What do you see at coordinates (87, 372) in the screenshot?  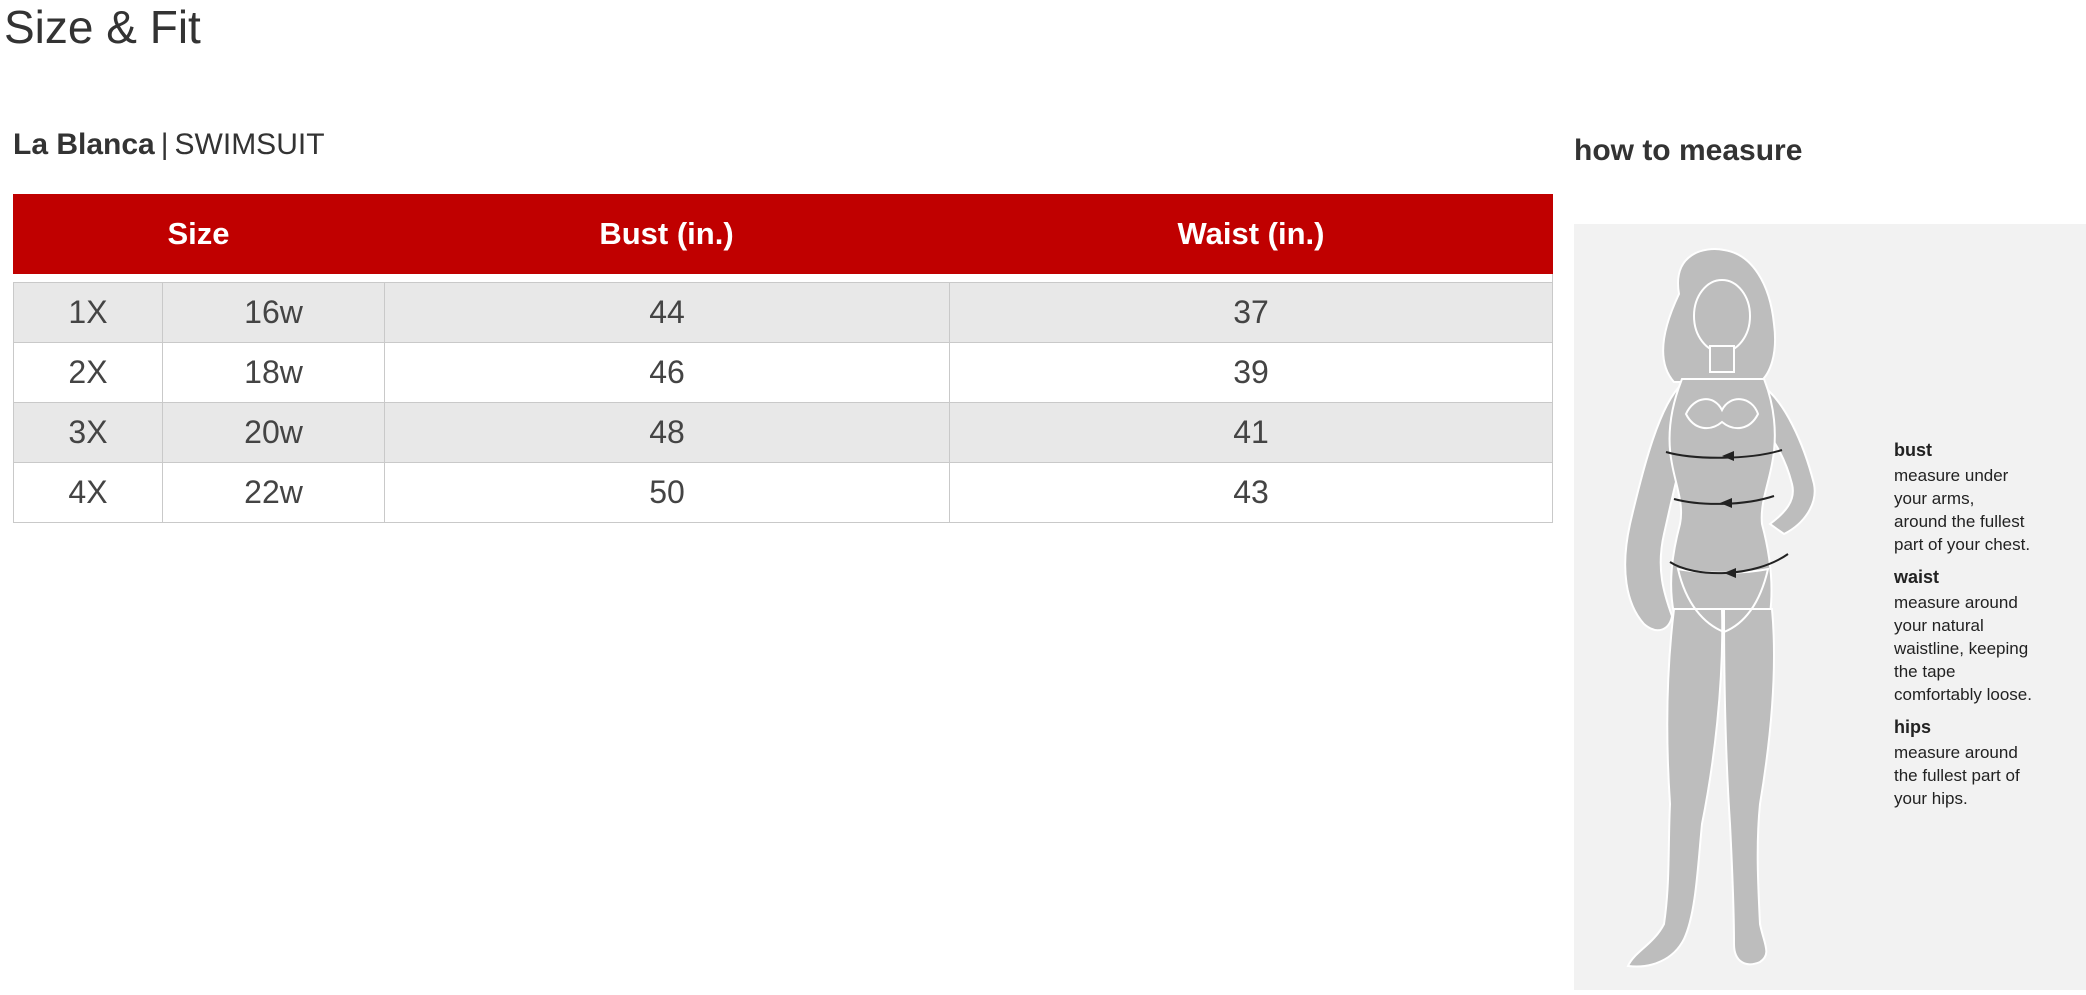 I see `cell-size: 2X` at bounding box center [87, 372].